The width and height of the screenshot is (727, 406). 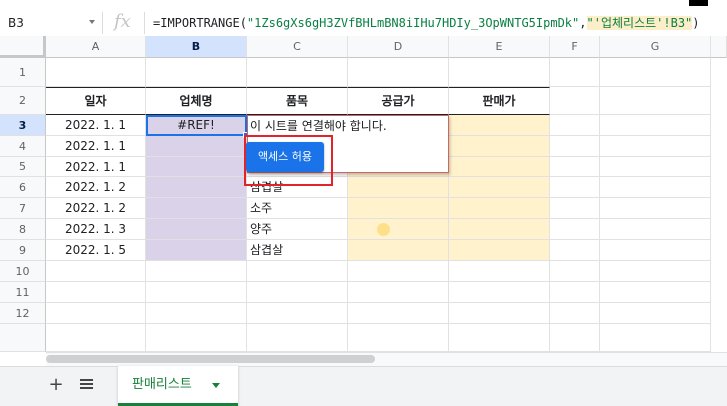 I want to click on cell-g5, so click(x=655, y=167).